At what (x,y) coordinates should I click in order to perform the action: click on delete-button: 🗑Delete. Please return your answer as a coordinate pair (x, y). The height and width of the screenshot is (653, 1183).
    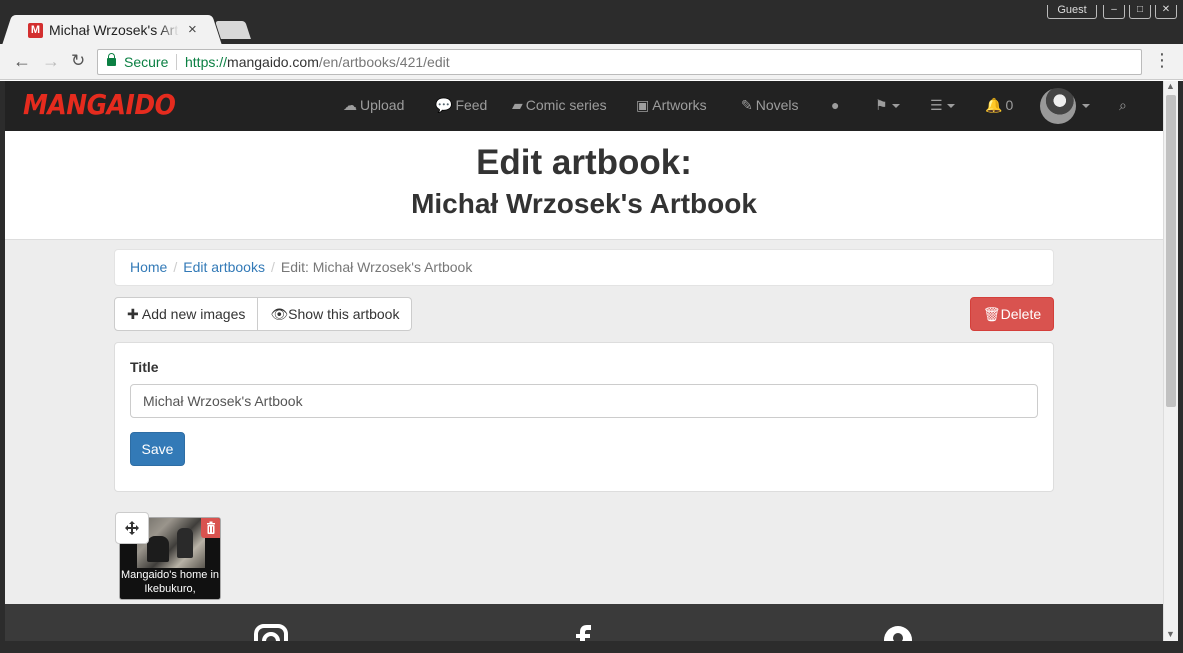
    Looking at the image, I should click on (1012, 314).